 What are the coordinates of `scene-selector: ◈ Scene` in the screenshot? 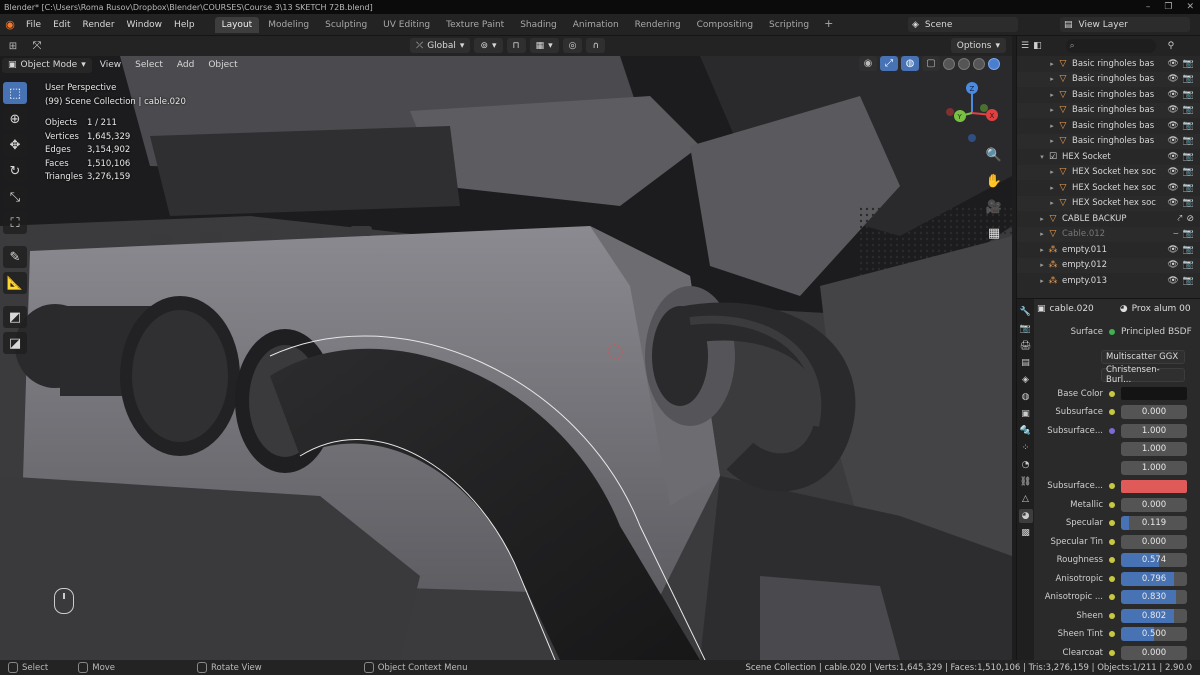 It's located at (963, 24).